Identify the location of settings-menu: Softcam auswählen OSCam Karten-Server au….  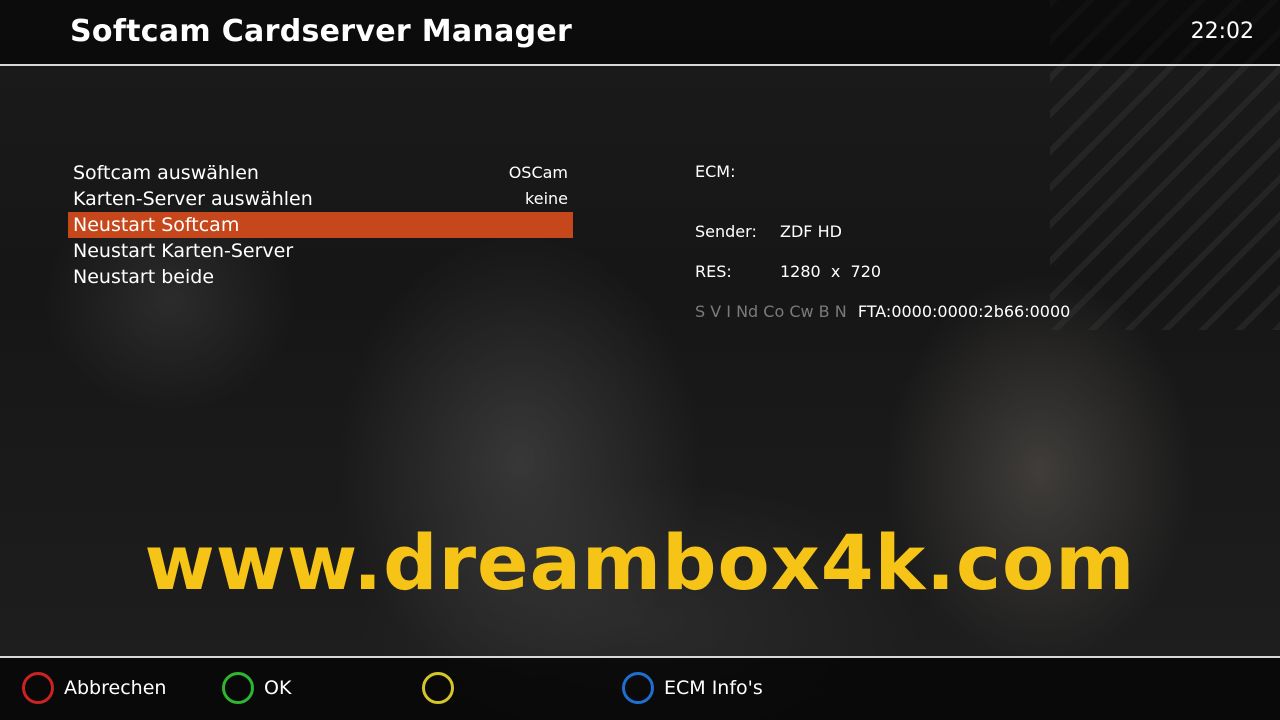
(320, 225).